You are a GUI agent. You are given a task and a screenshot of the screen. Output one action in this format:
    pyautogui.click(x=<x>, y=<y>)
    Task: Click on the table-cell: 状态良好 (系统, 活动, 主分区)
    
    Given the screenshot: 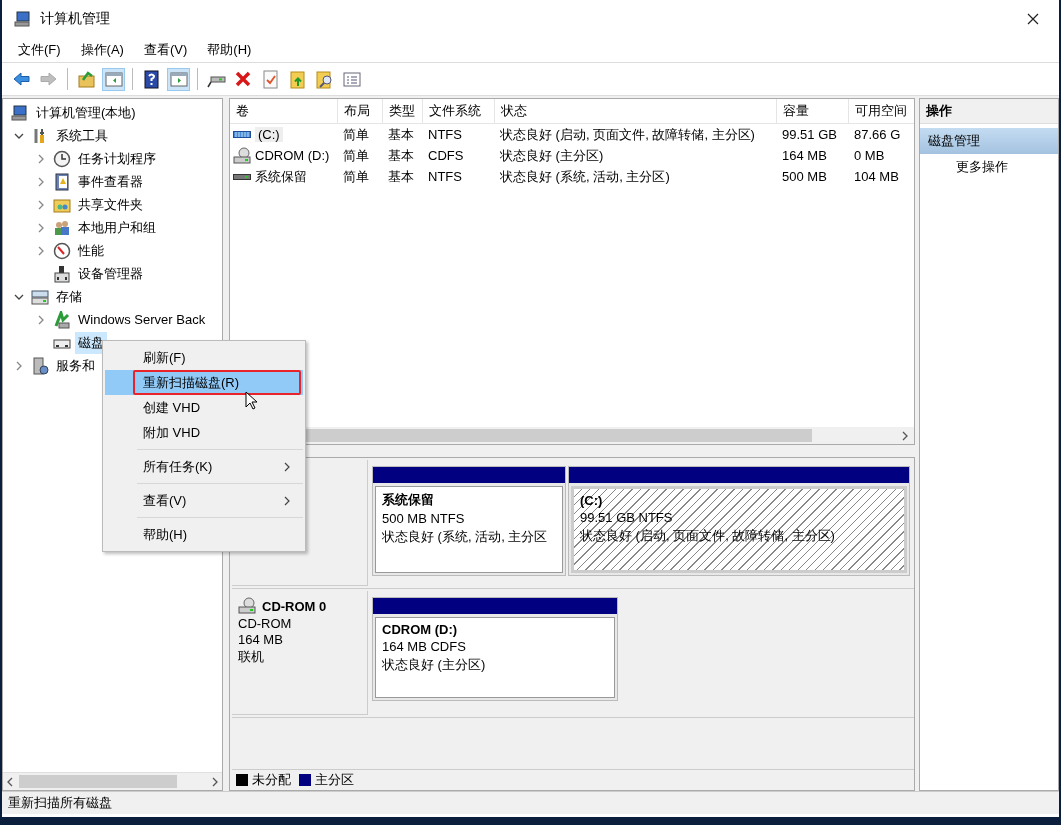 What is the action you would take?
    pyautogui.click(x=585, y=176)
    